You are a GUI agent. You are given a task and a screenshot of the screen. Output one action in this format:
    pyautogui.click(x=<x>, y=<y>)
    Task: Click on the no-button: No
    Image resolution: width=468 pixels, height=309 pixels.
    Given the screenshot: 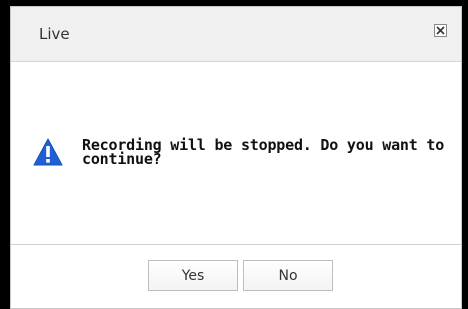 What is the action you would take?
    pyautogui.click(x=288, y=275)
    